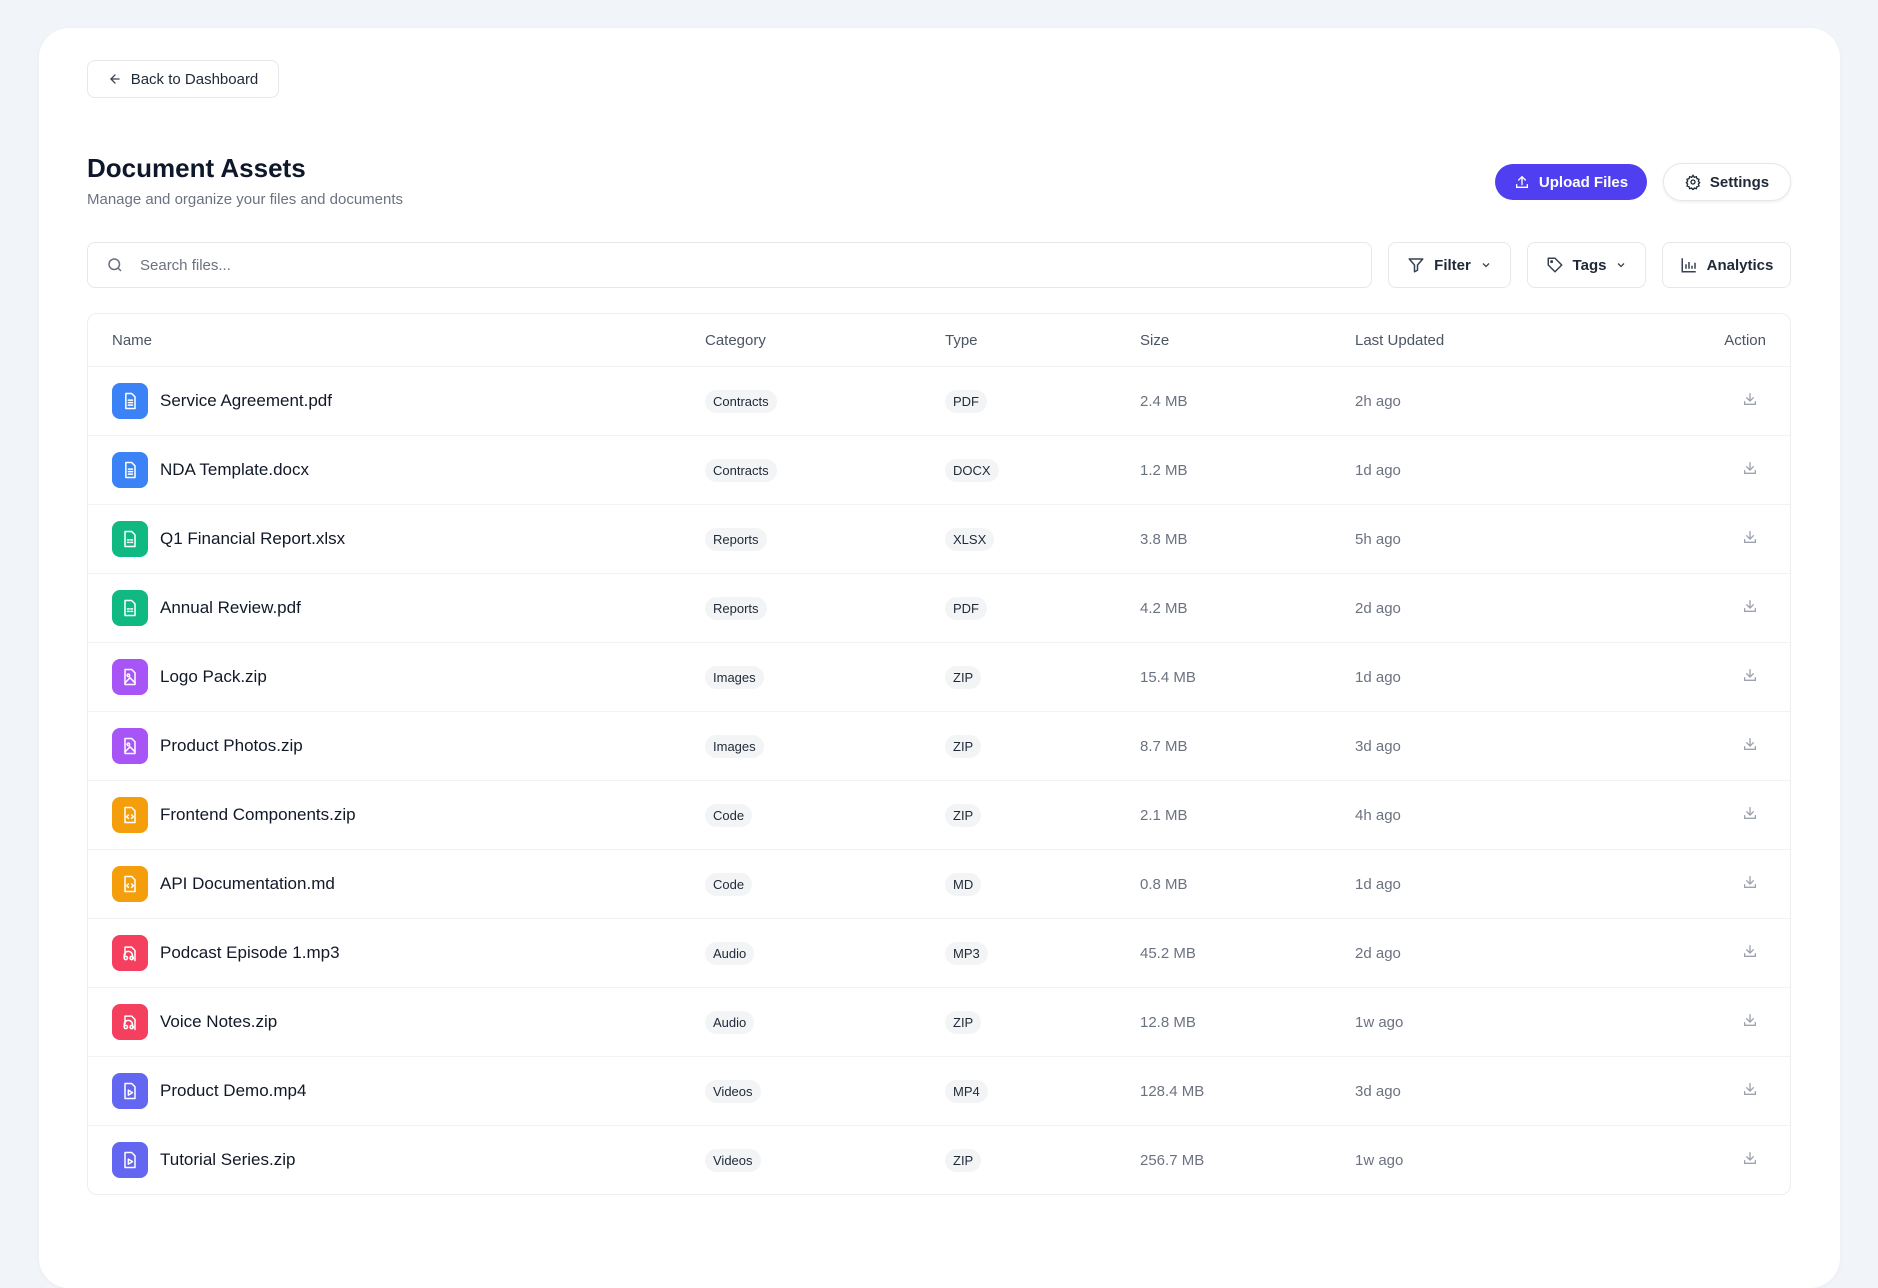 The image size is (1878, 1288). What do you see at coordinates (939, 677) in the screenshot?
I see `table-row: Logo Pack.zip Images ZIP 15.4 MB 1d ago` at bounding box center [939, 677].